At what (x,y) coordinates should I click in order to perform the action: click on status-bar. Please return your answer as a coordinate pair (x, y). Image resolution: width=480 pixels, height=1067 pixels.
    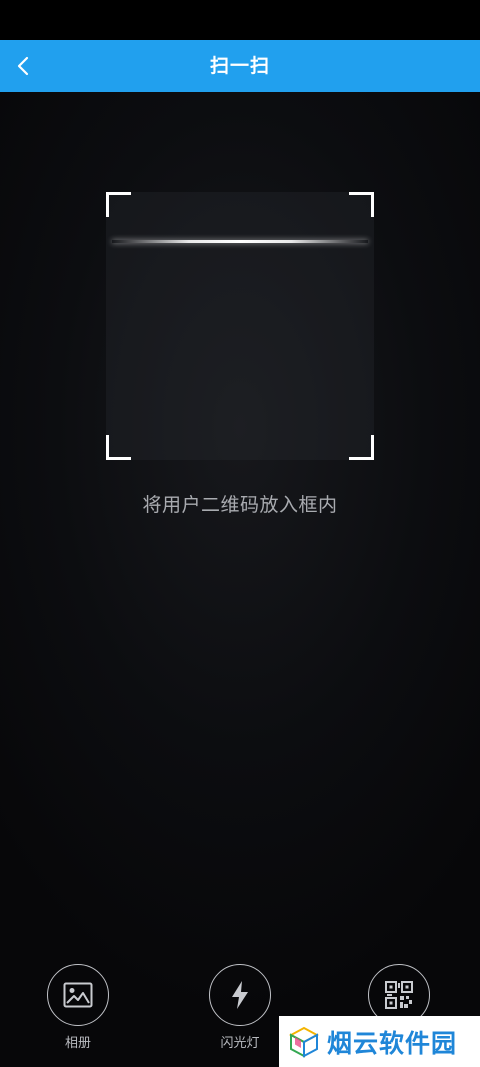
    Looking at the image, I should click on (240, 20).